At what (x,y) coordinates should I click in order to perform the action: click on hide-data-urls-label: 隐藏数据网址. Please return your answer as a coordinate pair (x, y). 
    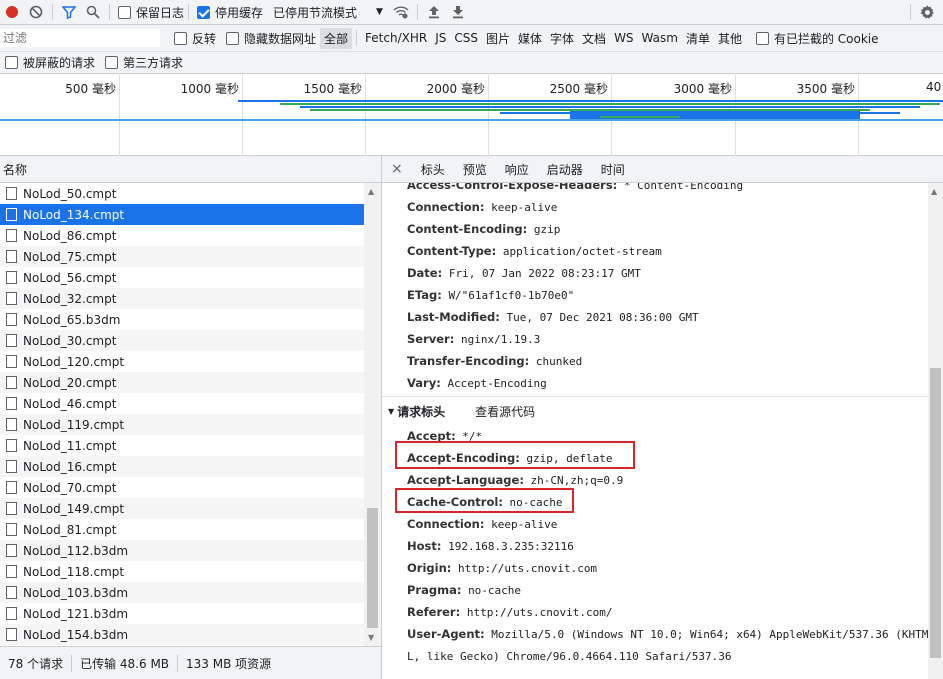
    Looking at the image, I should click on (280, 38).